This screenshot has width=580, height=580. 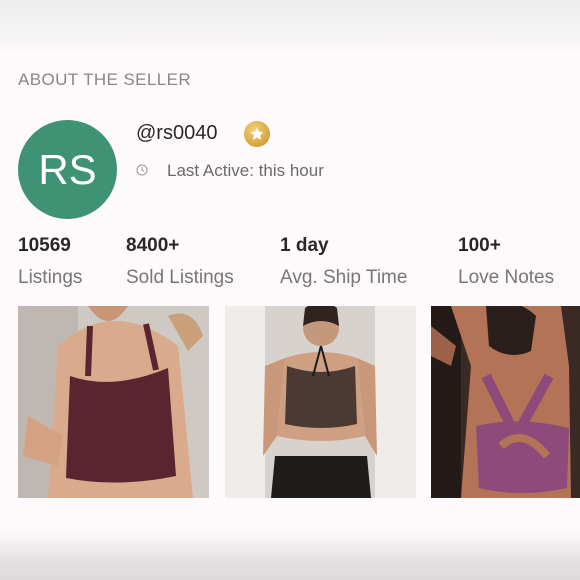 What do you see at coordinates (50, 277) in the screenshot?
I see `stat-label: Listings` at bounding box center [50, 277].